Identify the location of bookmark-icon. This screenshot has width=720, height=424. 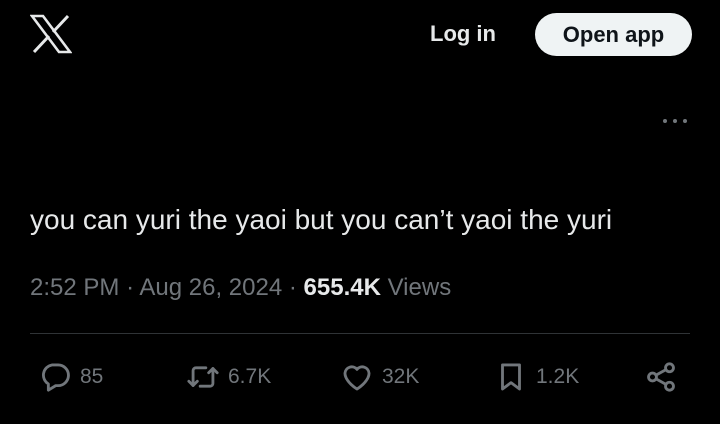
(511, 377).